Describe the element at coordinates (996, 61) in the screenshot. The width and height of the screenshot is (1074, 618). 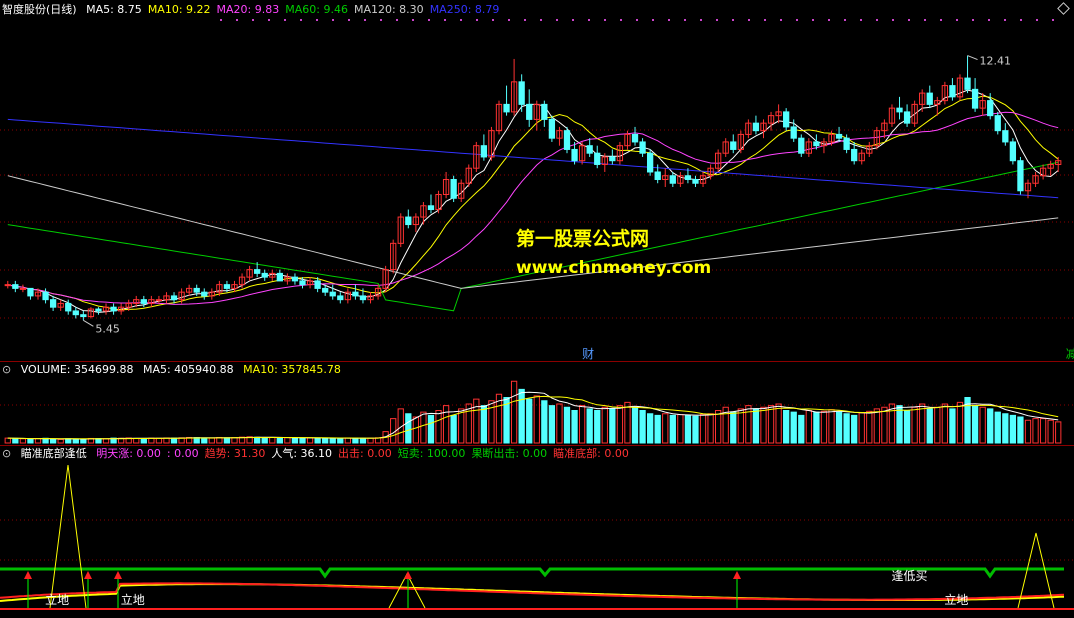
I see `high-price-label: 12.41` at that location.